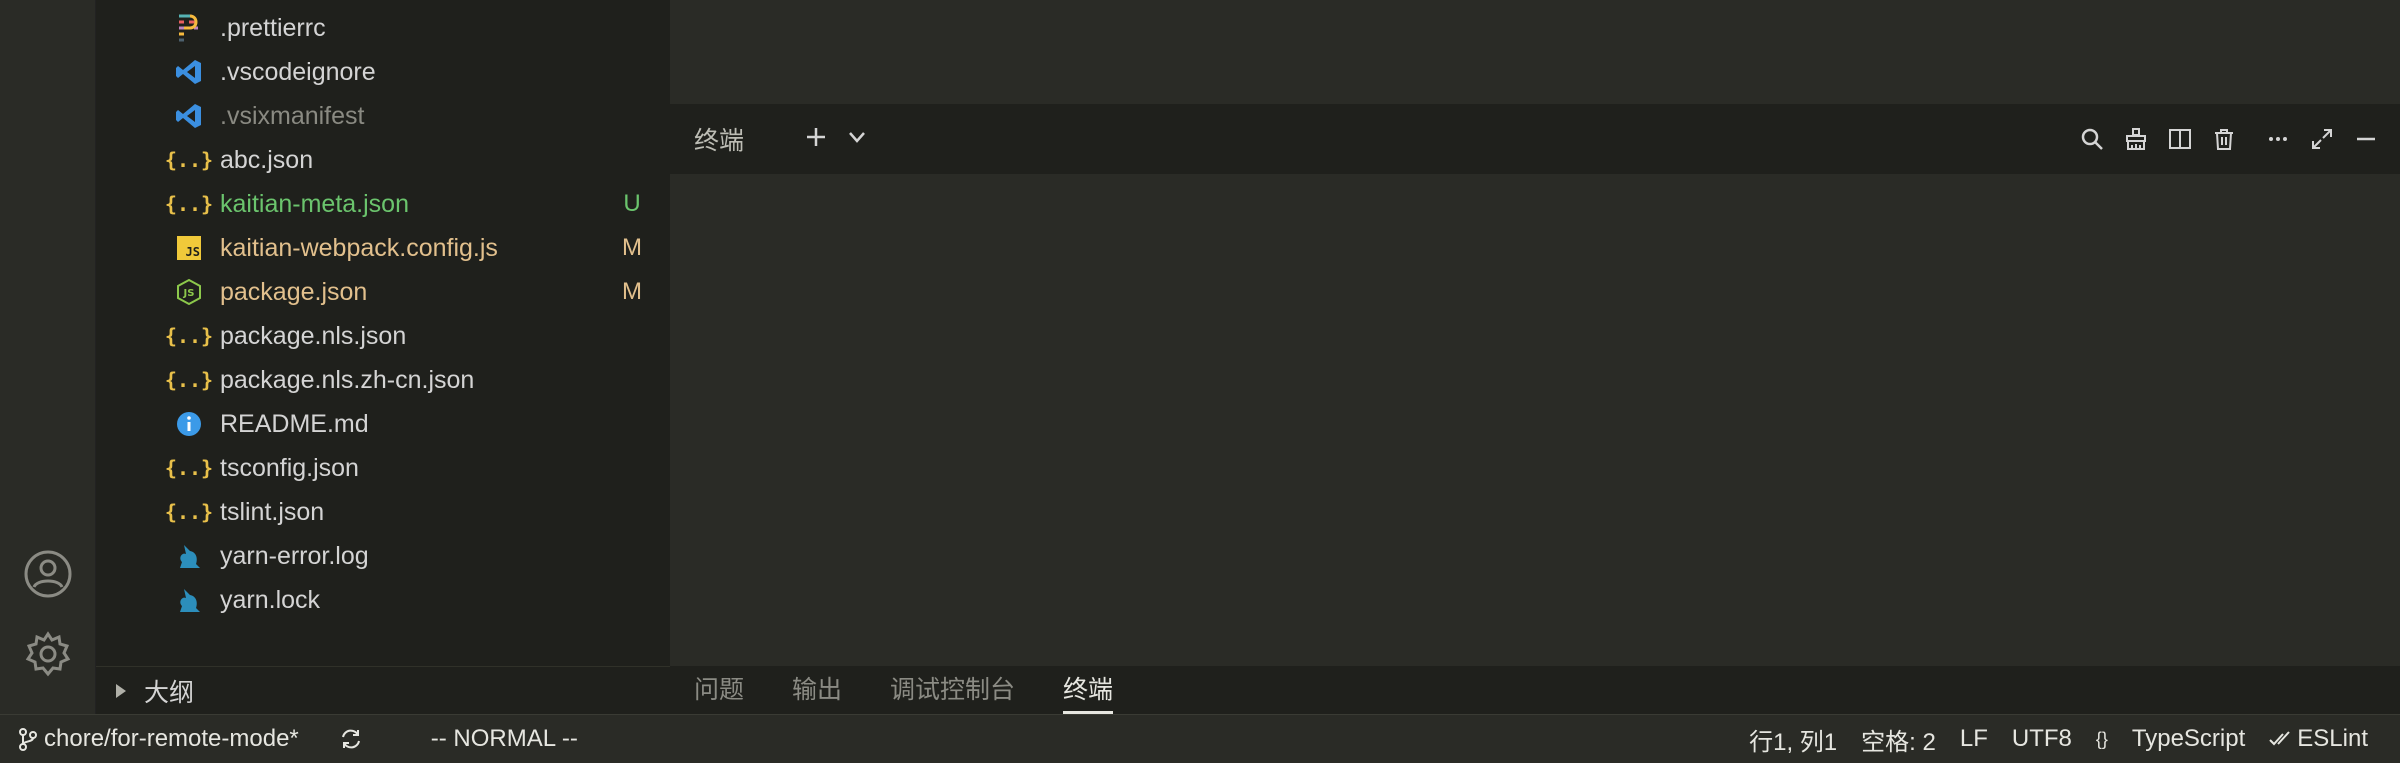 Image resolution: width=2400 pixels, height=763 pixels. What do you see at coordinates (2102, 739) in the screenshot?
I see `braces-icon: {}` at bounding box center [2102, 739].